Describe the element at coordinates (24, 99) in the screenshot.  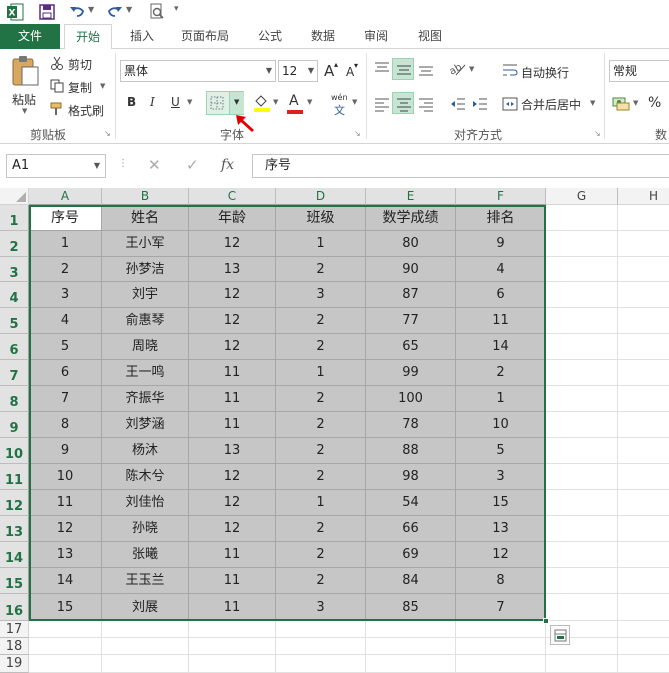
I see `paste-button: 粘贴` at that location.